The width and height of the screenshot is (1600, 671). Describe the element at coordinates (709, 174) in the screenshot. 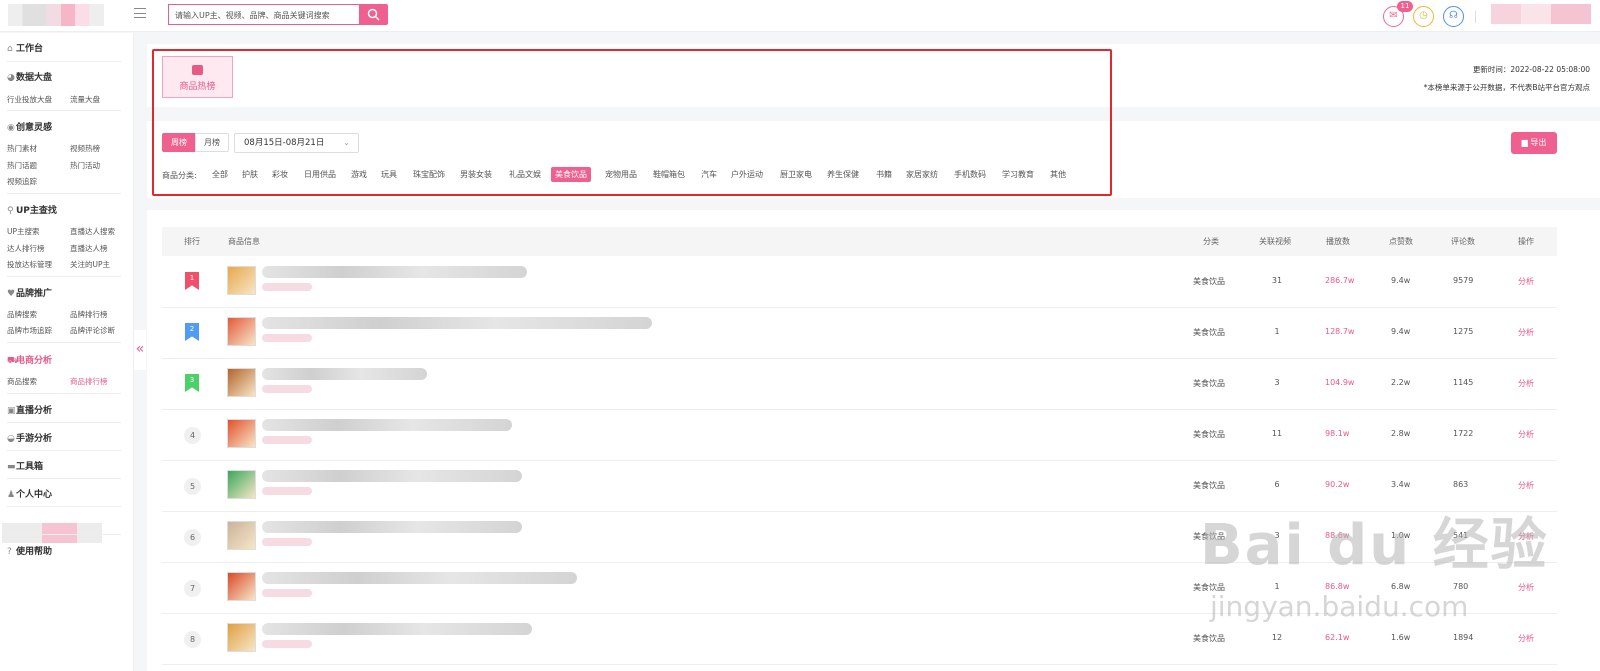

I see `category-filter: 汽车` at that location.